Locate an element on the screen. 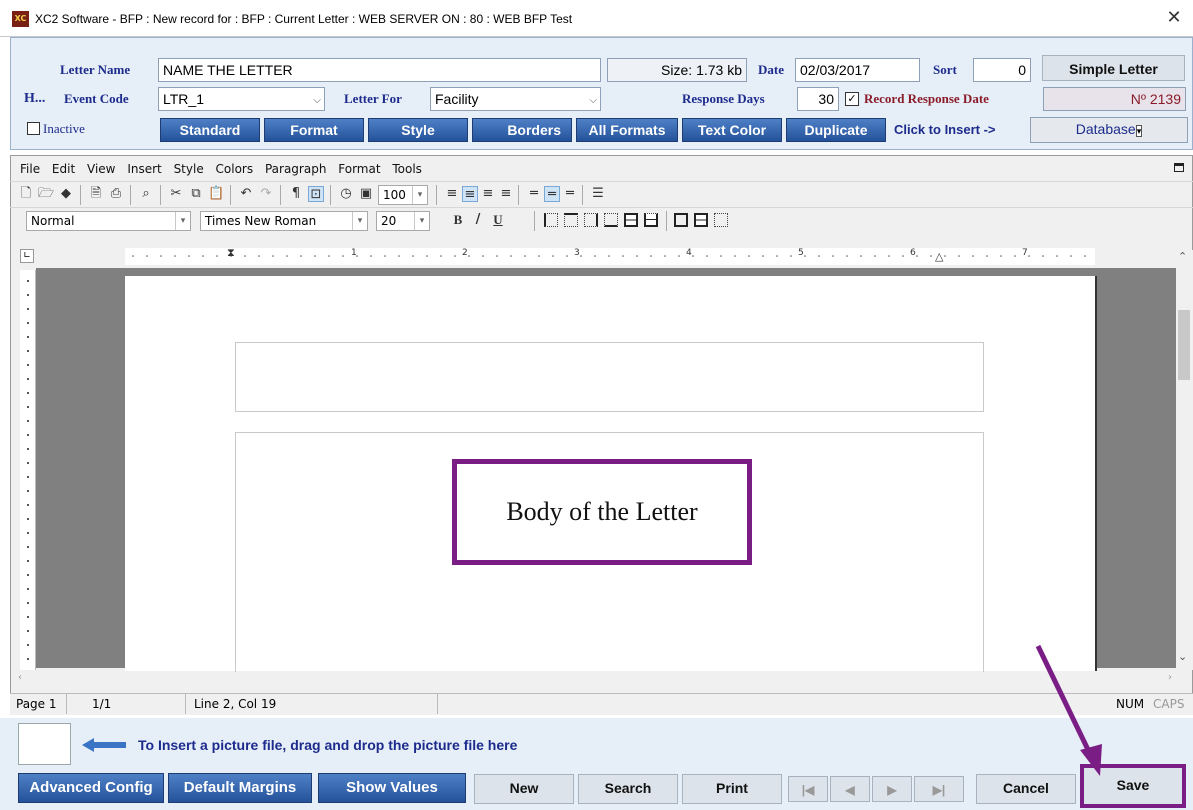  print-button: Print is located at coordinates (732, 789).